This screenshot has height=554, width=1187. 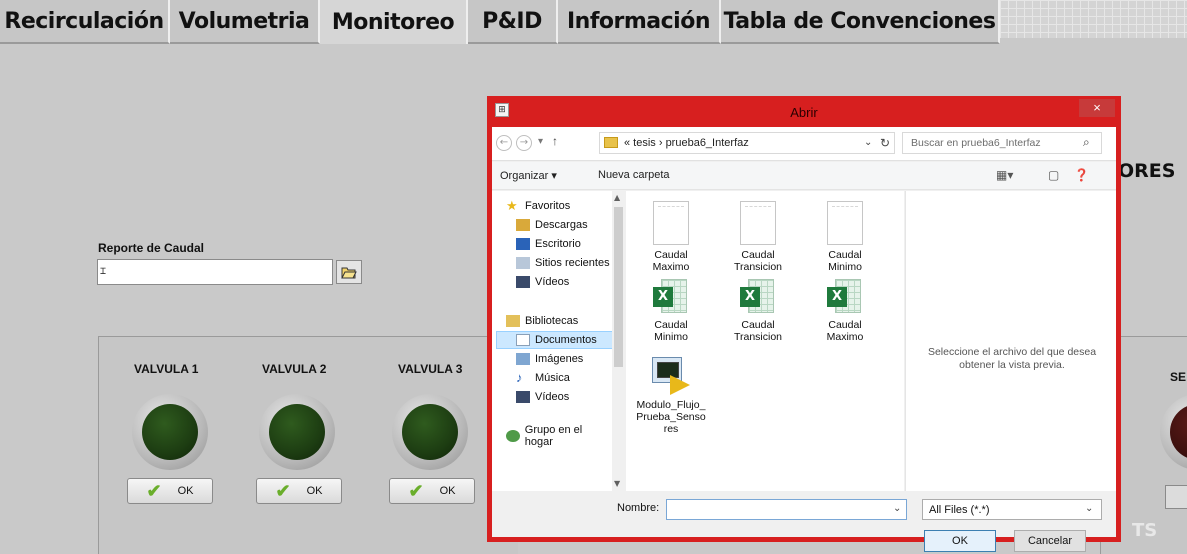 What do you see at coordinates (860, 22) in the screenshot?
I see `tab-tabla-convenciones: Tabla de Convenciones` at bounding box center [860, 22].